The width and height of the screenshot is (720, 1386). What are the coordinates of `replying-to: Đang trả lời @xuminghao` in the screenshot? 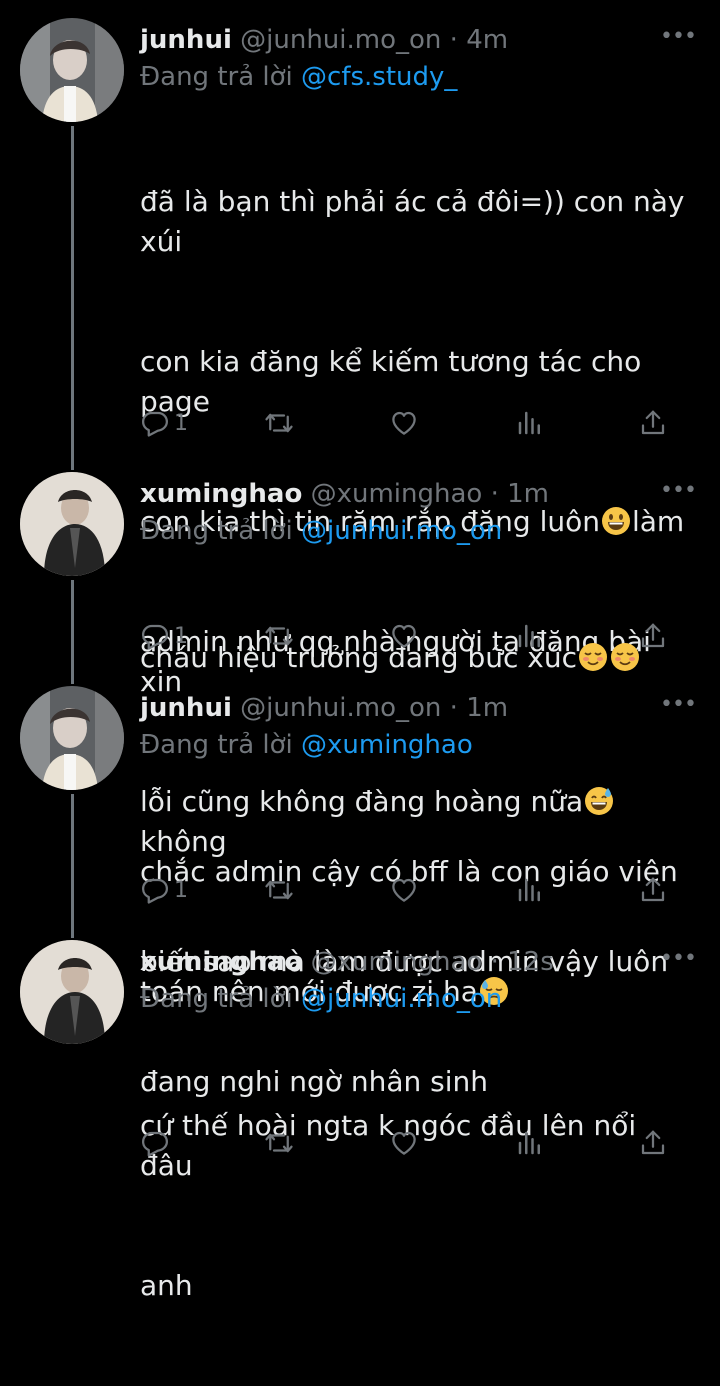 It's located at (415, 745).